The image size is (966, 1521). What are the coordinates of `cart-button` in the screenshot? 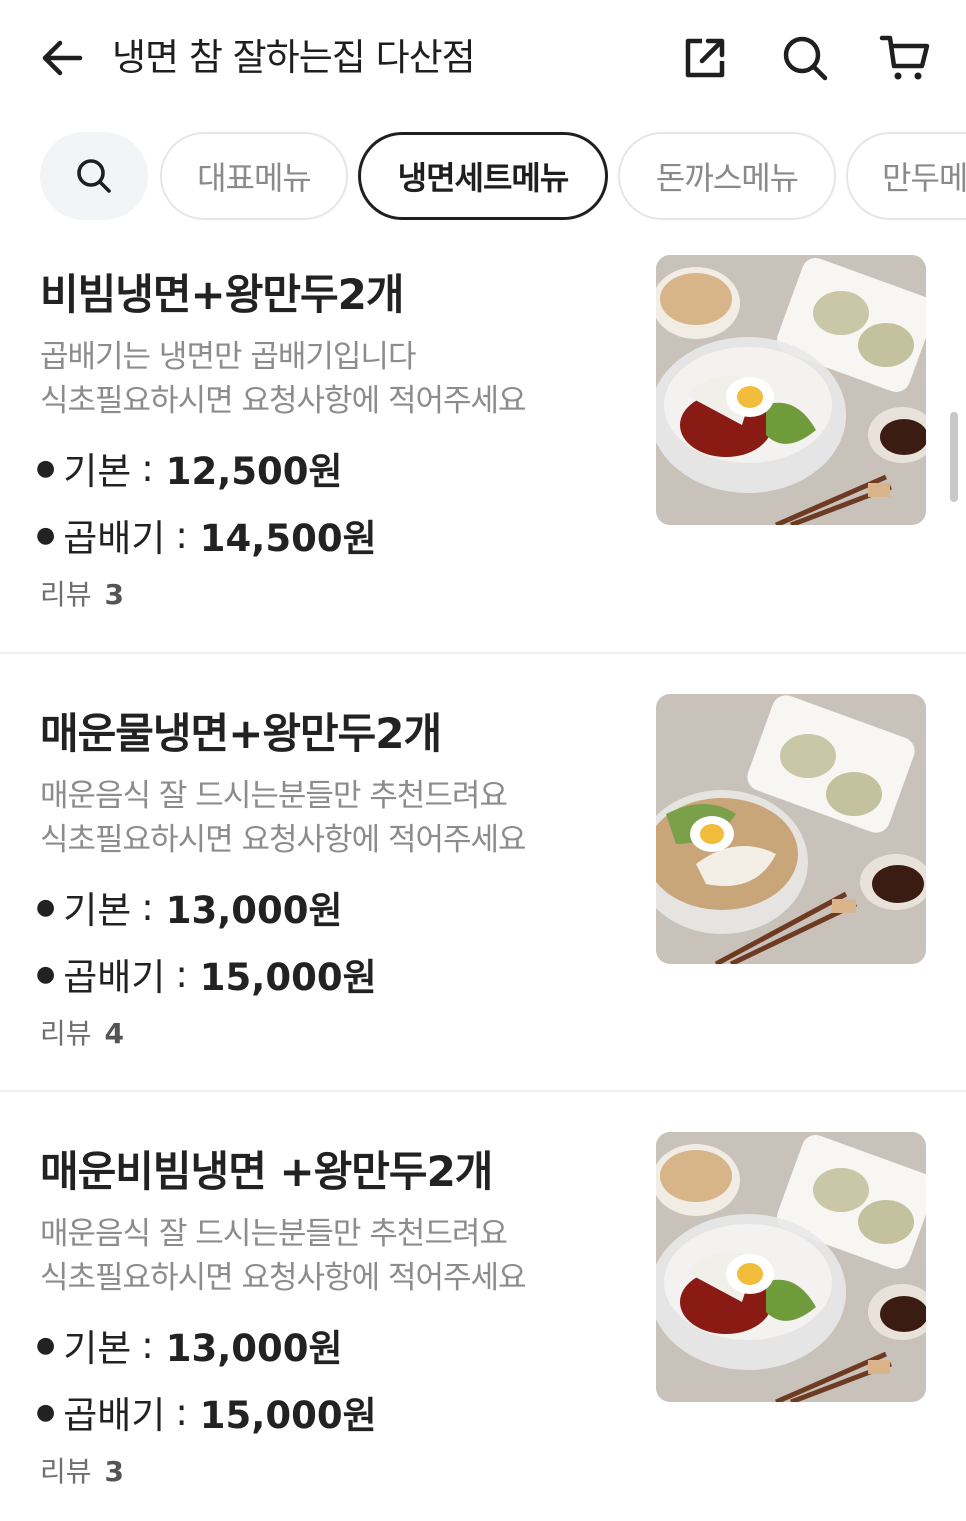 It's located at (905, 58).